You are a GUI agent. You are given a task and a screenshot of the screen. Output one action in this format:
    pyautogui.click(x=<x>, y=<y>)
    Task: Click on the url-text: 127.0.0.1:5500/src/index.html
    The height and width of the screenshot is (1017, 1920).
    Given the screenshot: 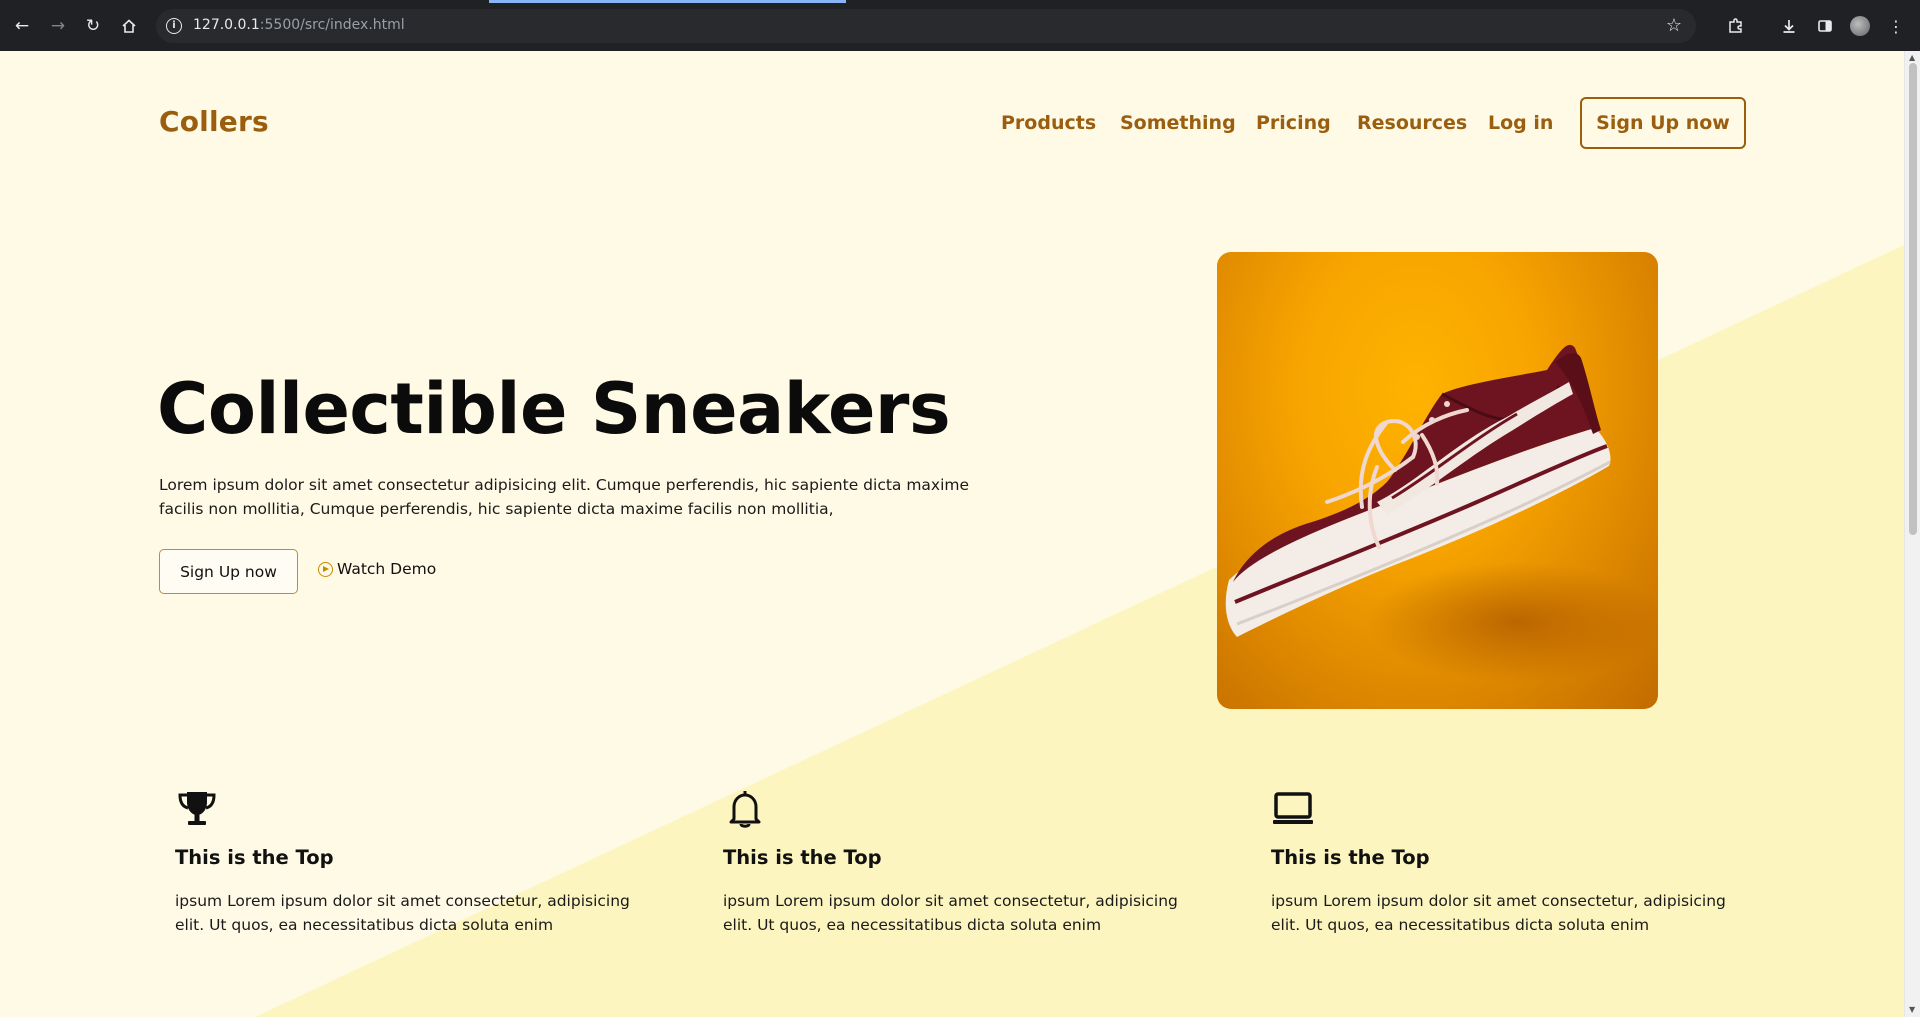 What is the action you would take?
    pyautogui.click(x=299, y=25)
    